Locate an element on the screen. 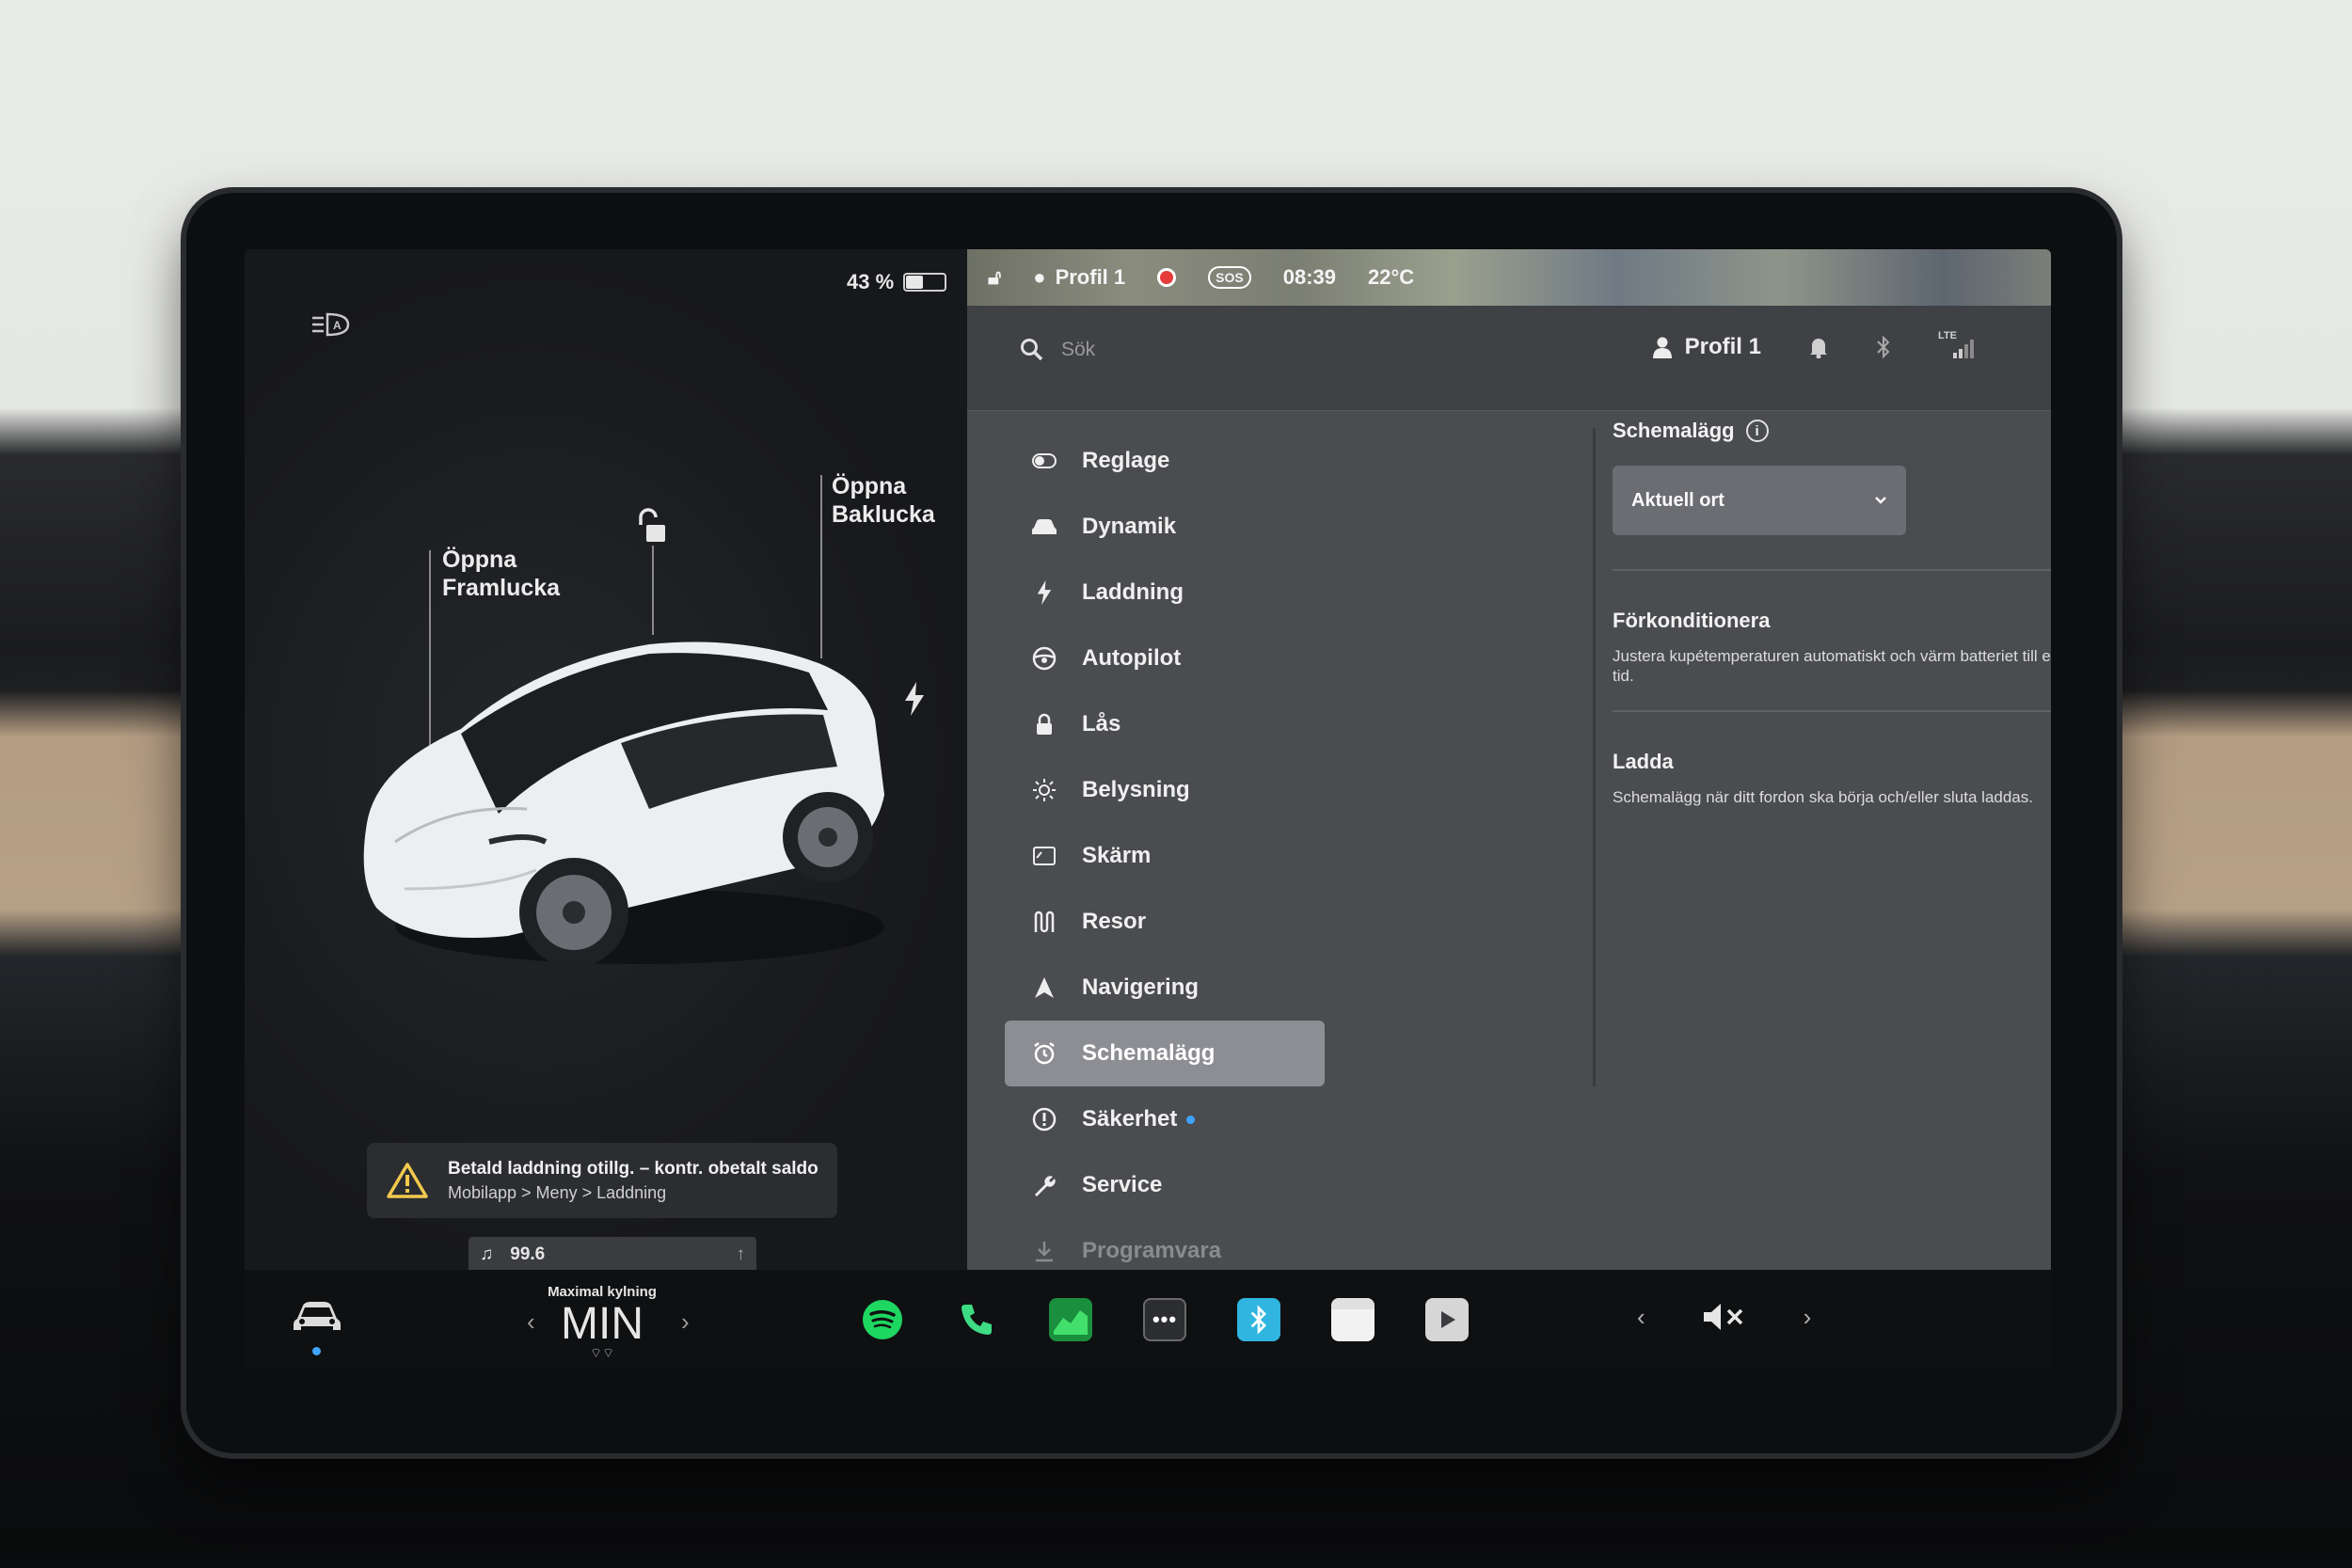  bluetooth-glyph is located at coordinates (1258, 1320).